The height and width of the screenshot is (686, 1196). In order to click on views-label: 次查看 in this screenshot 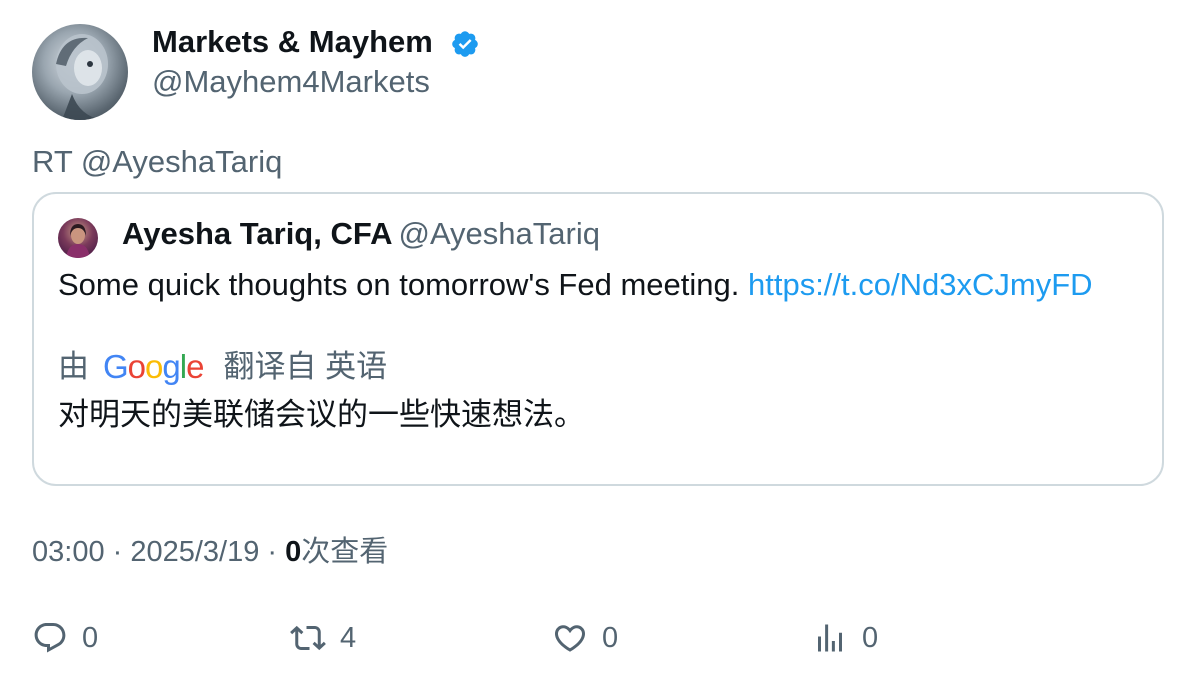, I will do `click(345, 552)`.